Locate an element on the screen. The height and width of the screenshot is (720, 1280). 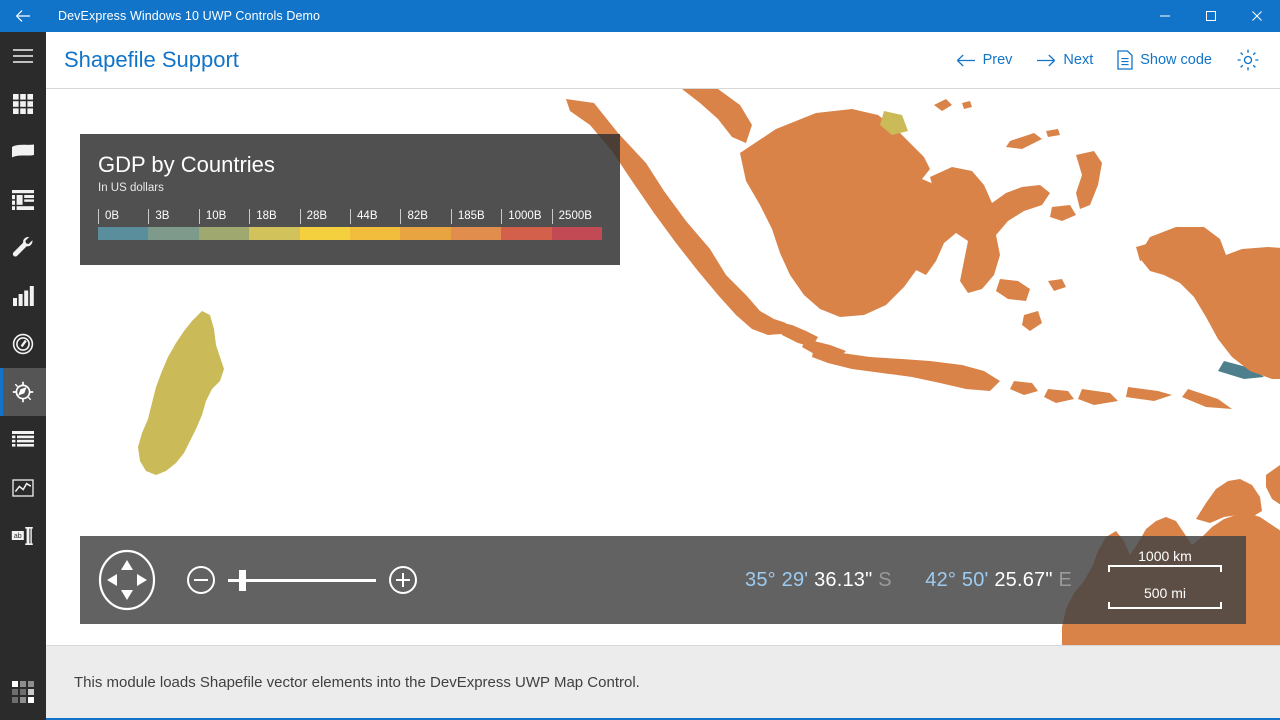
map-compass-icon is located at coordinates (23, 392).